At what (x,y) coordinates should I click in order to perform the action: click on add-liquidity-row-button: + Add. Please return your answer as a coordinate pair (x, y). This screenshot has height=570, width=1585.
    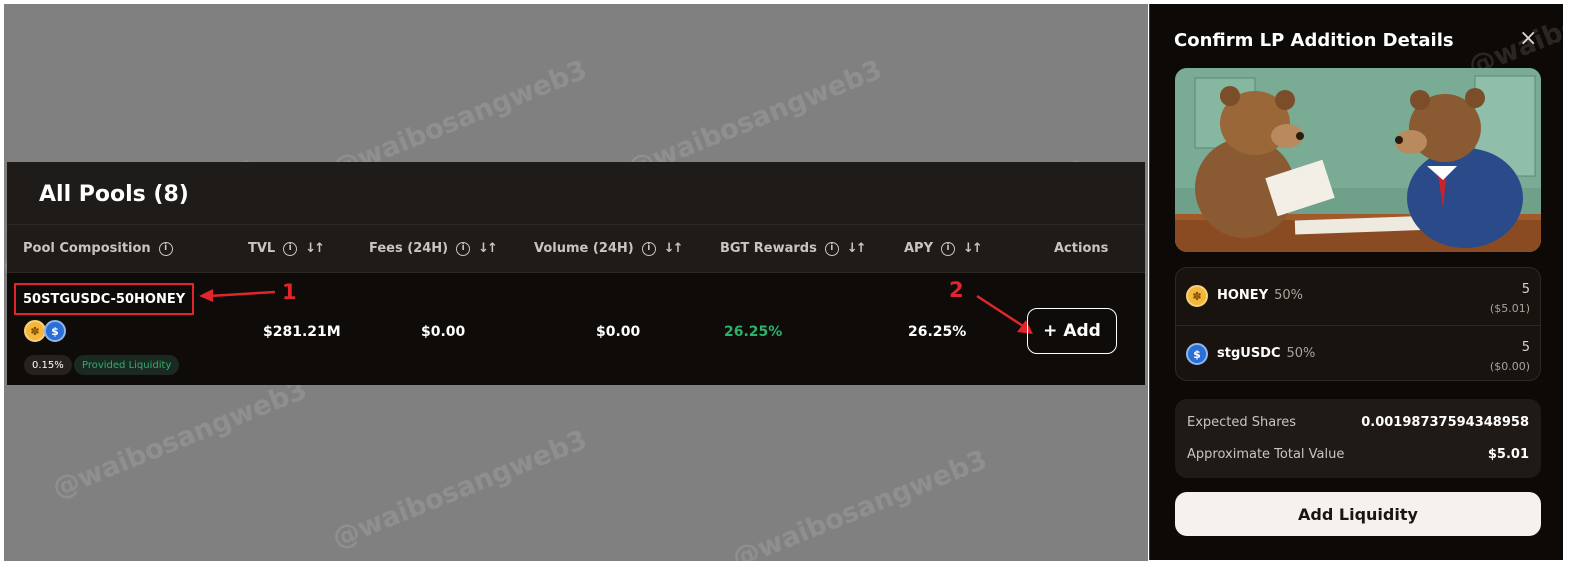
    Looking at the image, I should click on (1072, 331).